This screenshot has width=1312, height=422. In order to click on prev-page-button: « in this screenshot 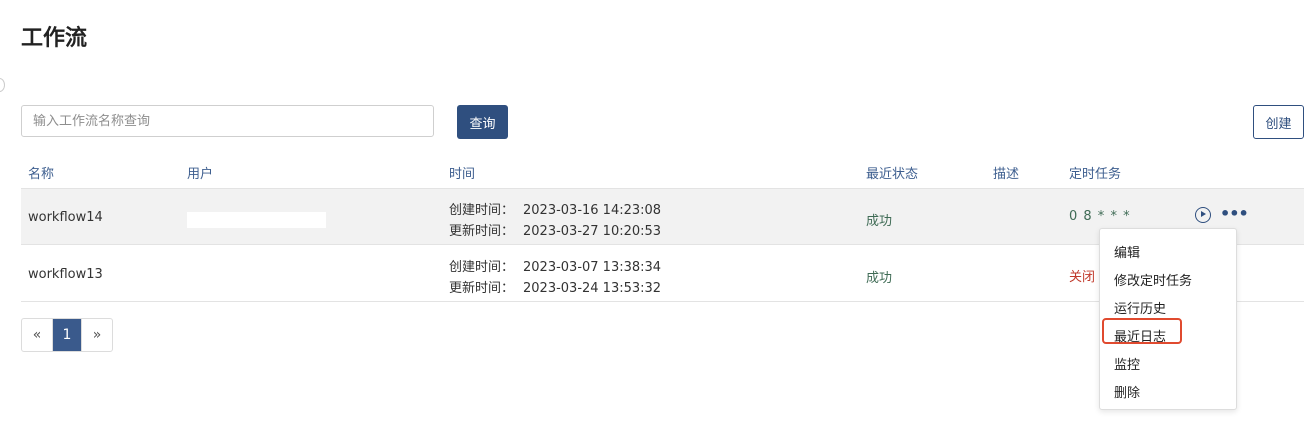, I will do `click(37, 335)`.